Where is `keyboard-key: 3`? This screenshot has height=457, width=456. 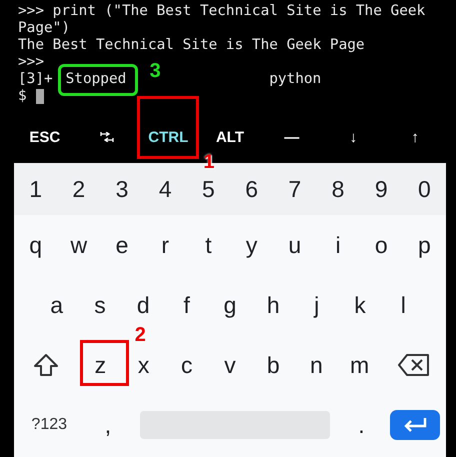
keyboard-key: 3 is located at coordinates (122, 189).